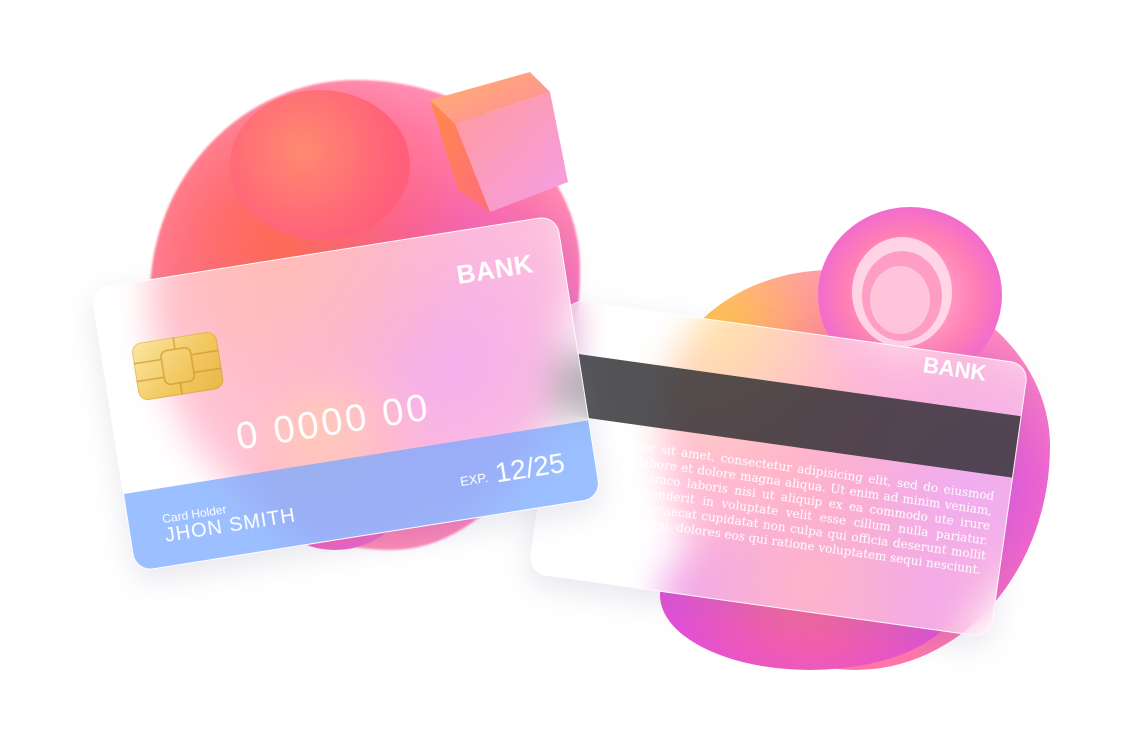  I want to click on pink-cube-icon, so click(499, 142).